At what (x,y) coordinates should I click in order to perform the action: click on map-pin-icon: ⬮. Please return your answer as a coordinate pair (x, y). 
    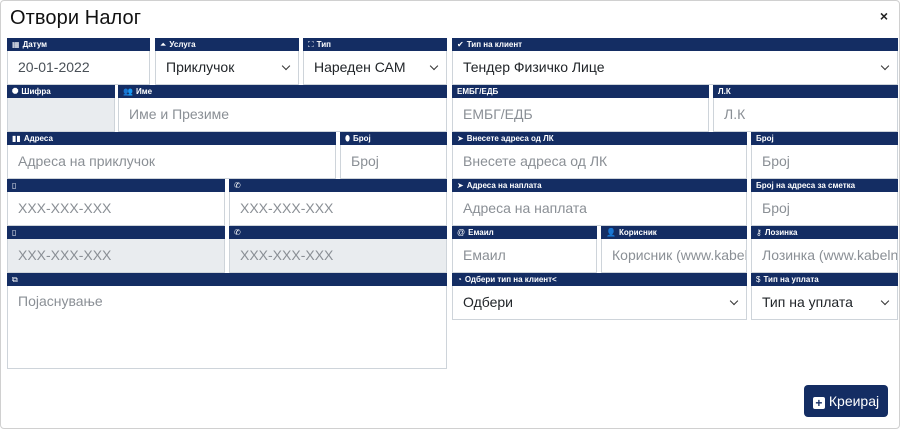
    Looking at the image, I should click on (348, 138).